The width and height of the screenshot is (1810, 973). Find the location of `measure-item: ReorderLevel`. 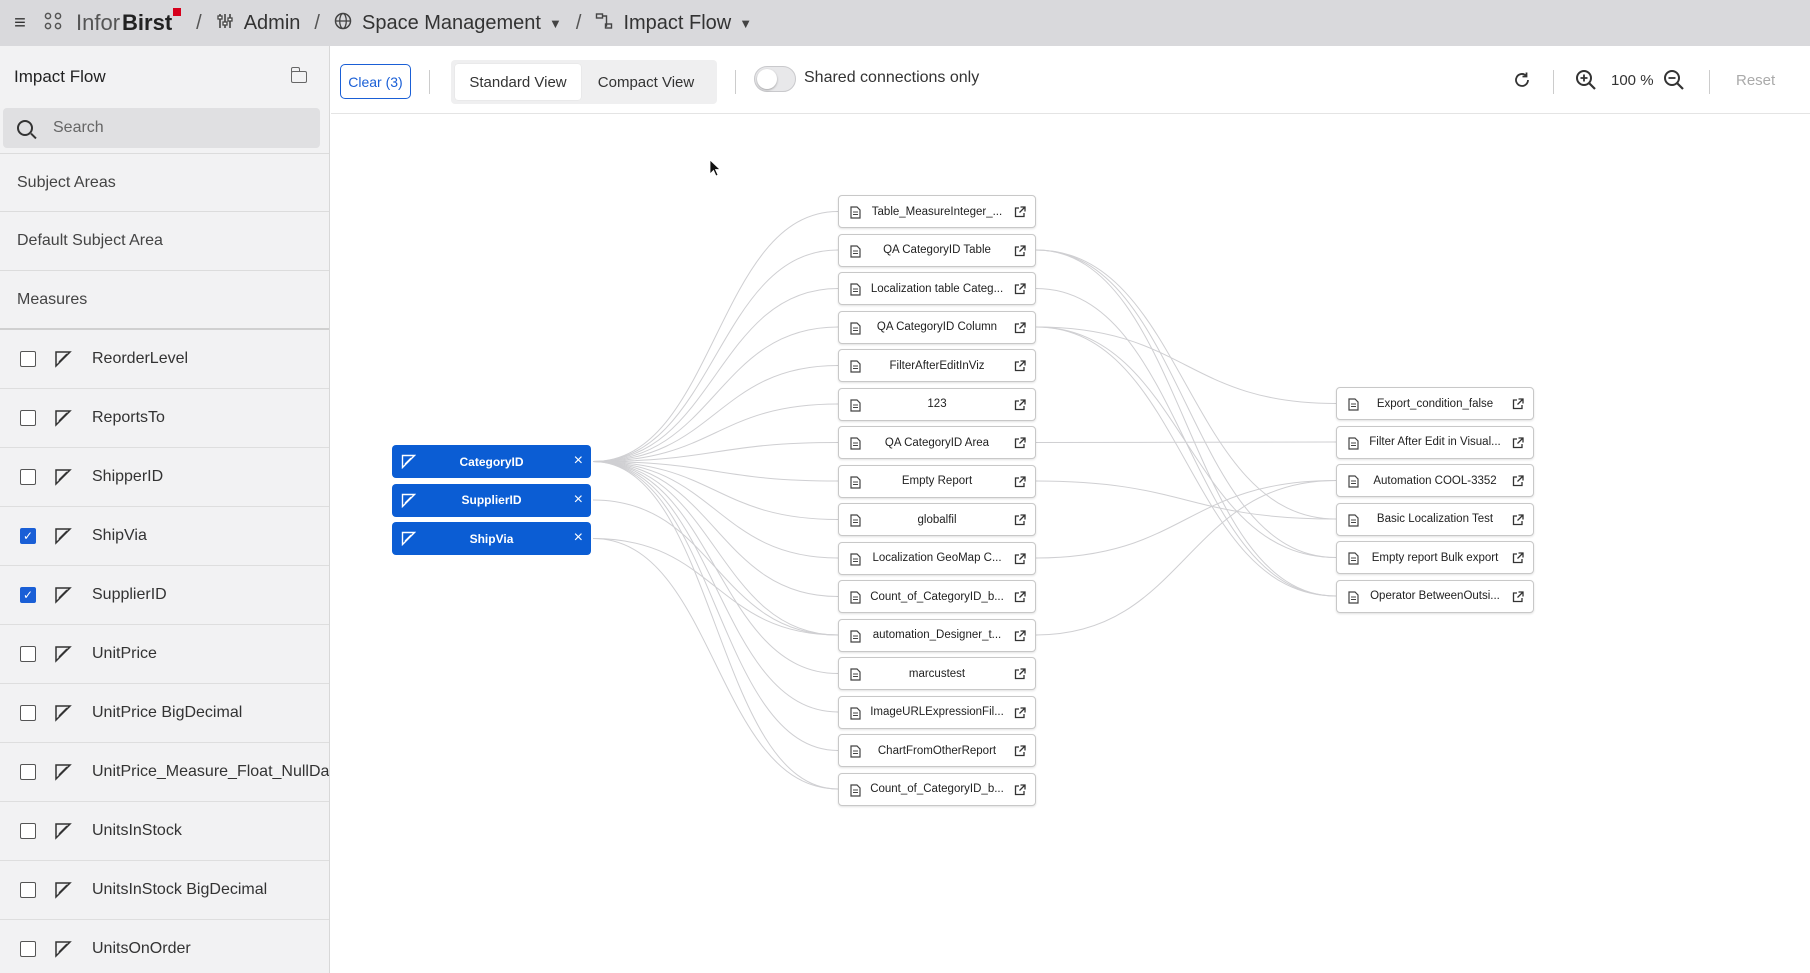

measure-item: ReorderLevel is located at coordinates (164, 359).